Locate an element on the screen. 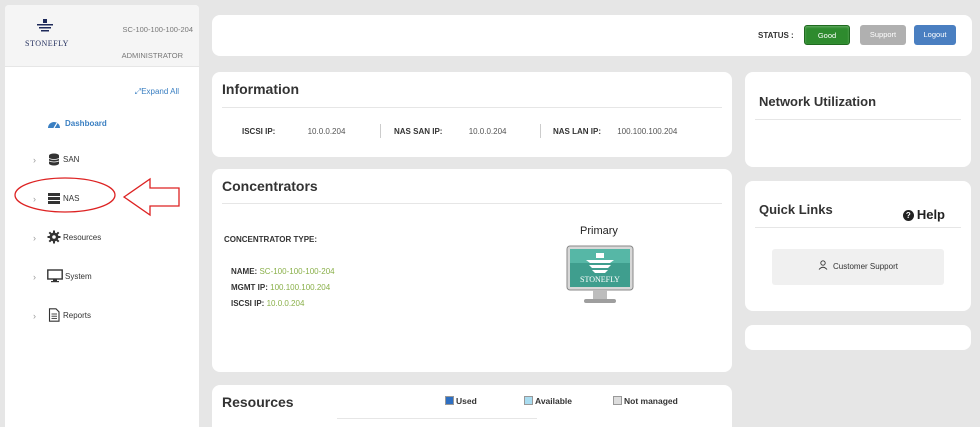  nav-dashboard: Dashboard is located at coordinates (77, 124).